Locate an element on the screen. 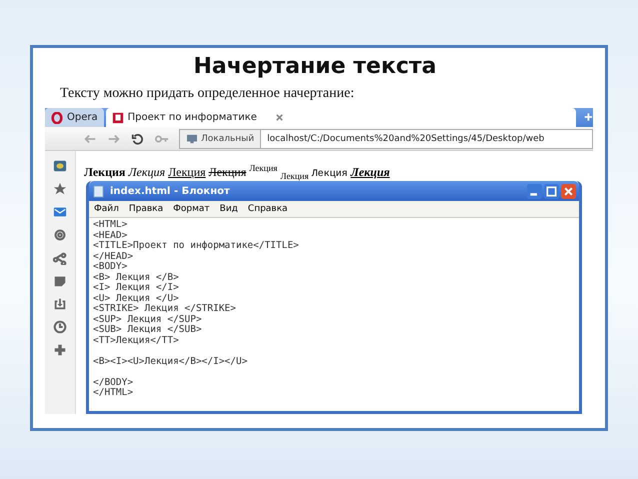  star-icon is located at coordinates (60, 189).